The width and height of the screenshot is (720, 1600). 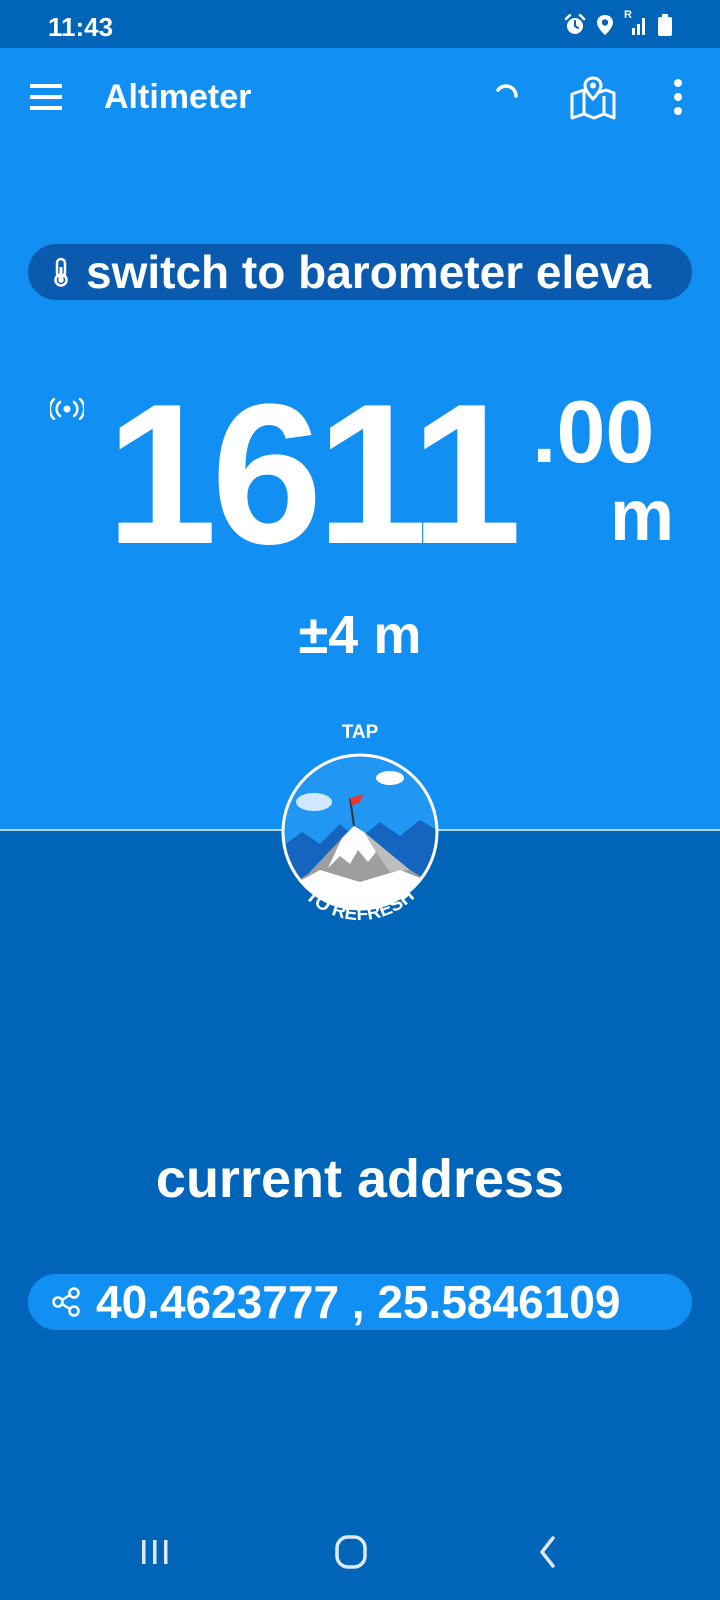 I want to click on share-coordinates-button: 40.4623777 , 25.5846109, so click(x=360, y=1302).